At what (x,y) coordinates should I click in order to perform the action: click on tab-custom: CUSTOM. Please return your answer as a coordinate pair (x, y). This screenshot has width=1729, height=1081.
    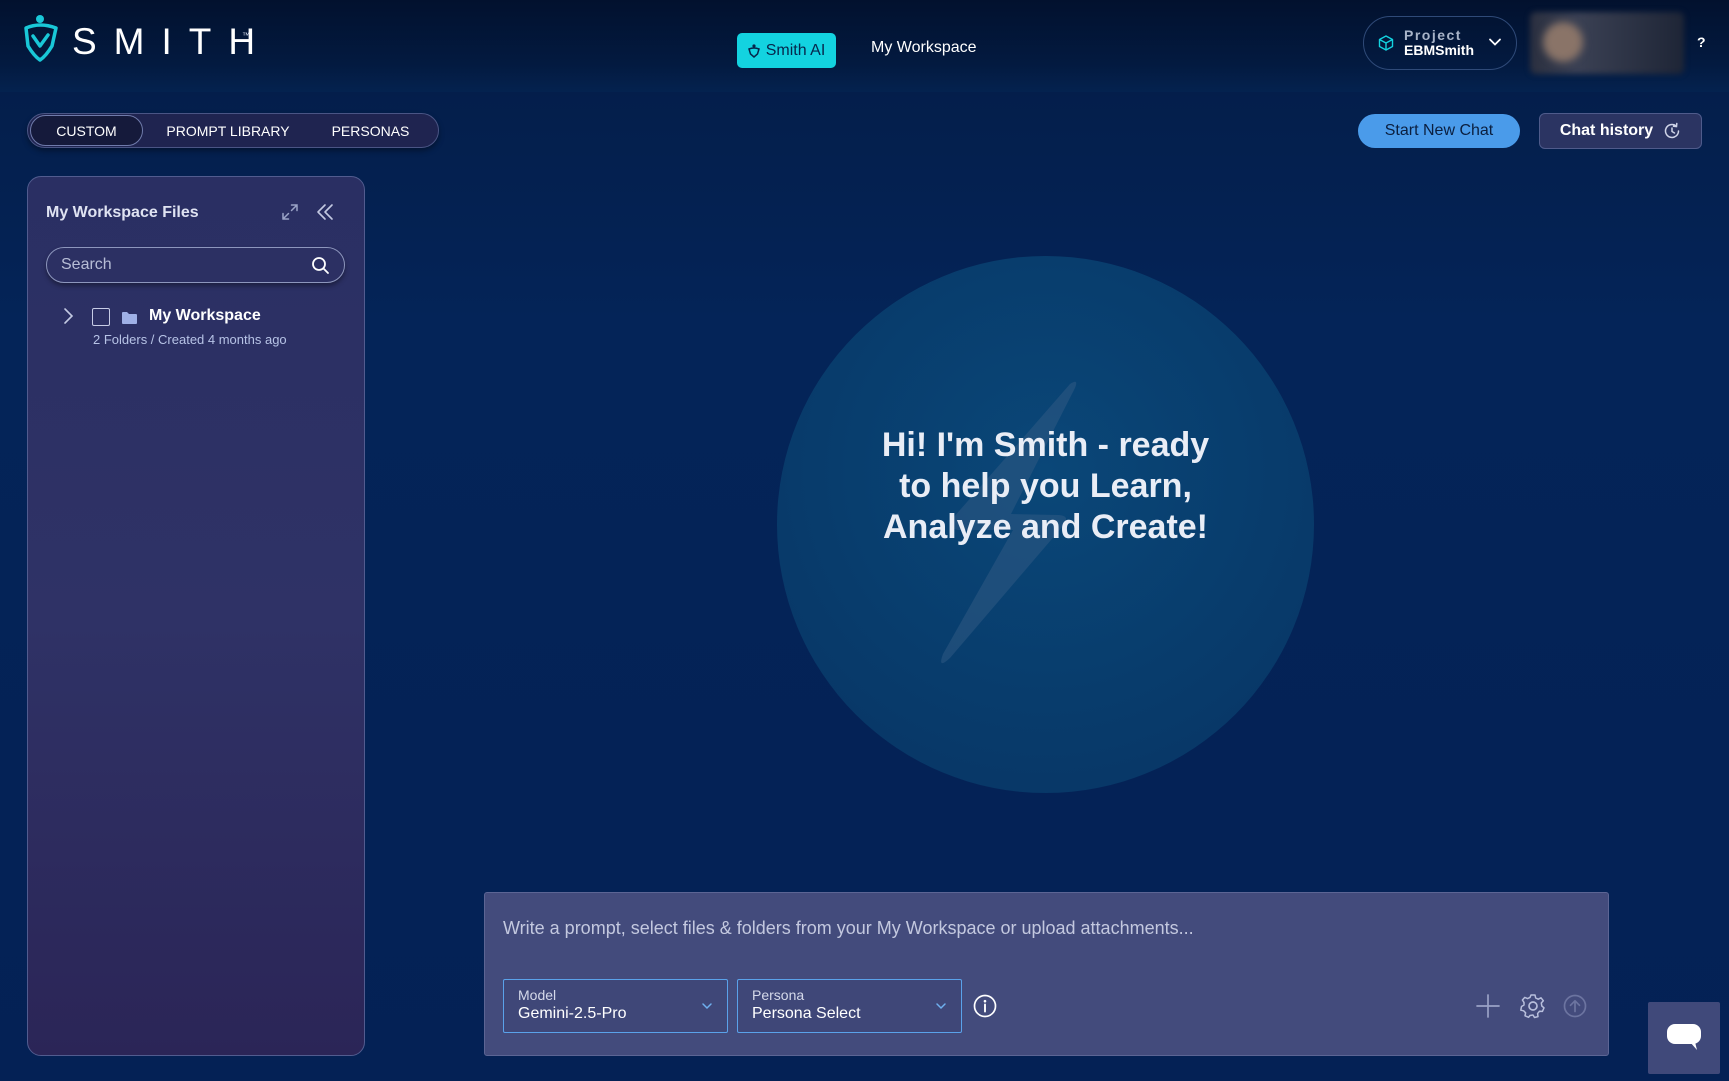
    Looking at the image, I should click on (86, 130).